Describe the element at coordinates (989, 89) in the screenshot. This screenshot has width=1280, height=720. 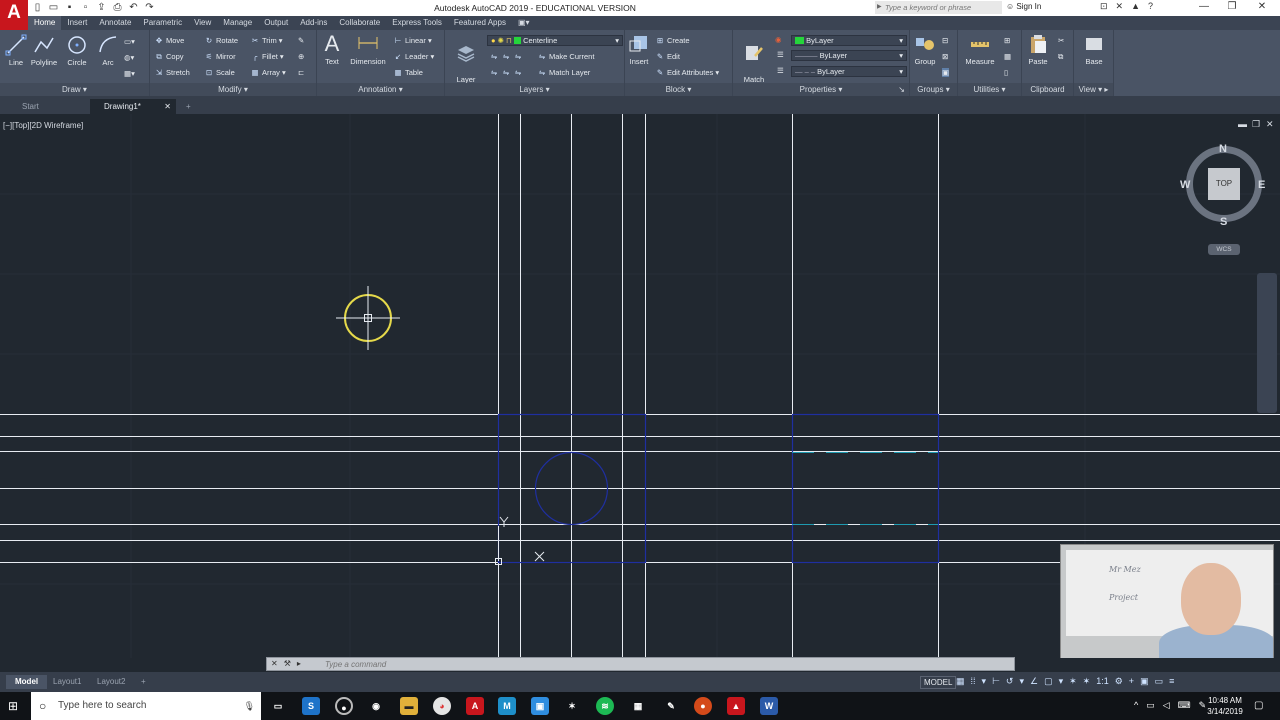
I see `panel-title-utilities: Utilities ▾` at that location.